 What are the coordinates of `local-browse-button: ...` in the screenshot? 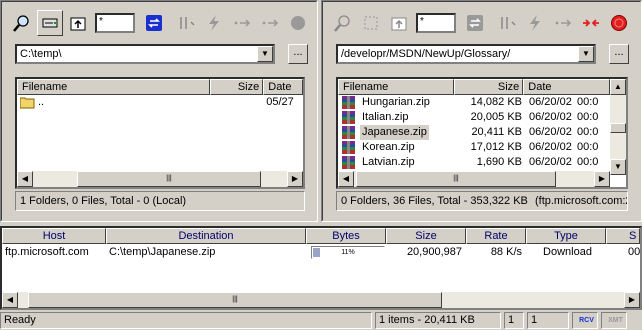 It's located at (298, 54).